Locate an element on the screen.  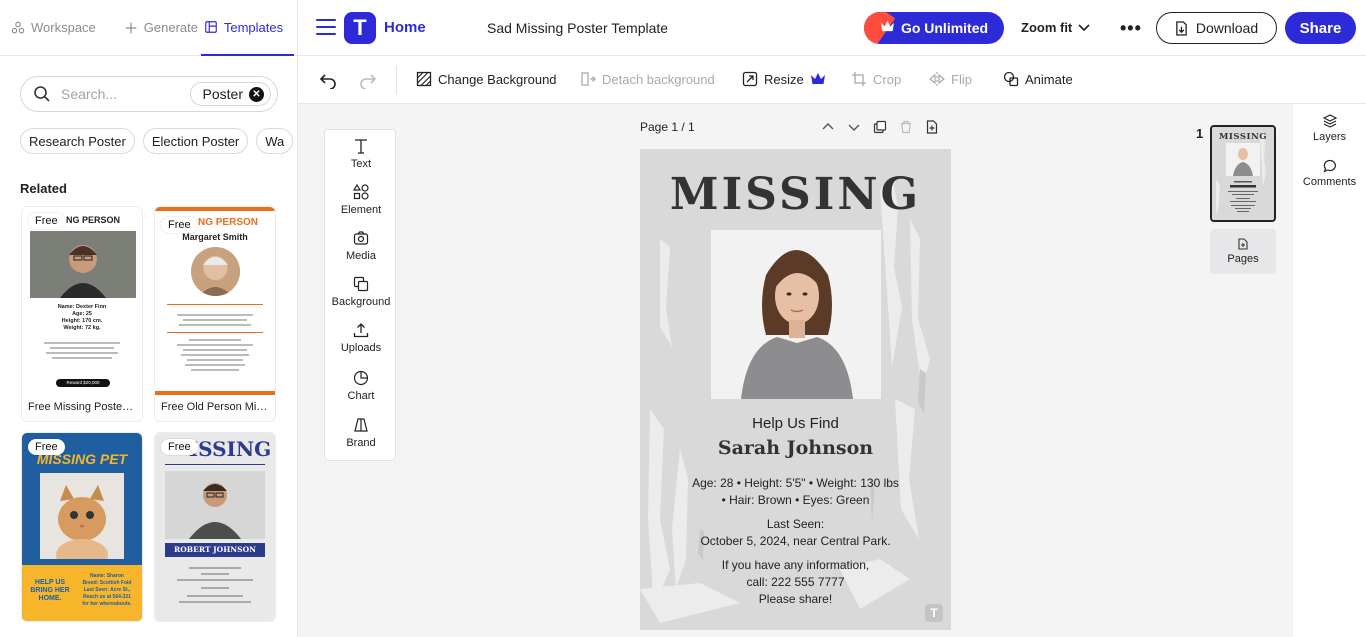
crop-icon is located at coordinates (859, 79).